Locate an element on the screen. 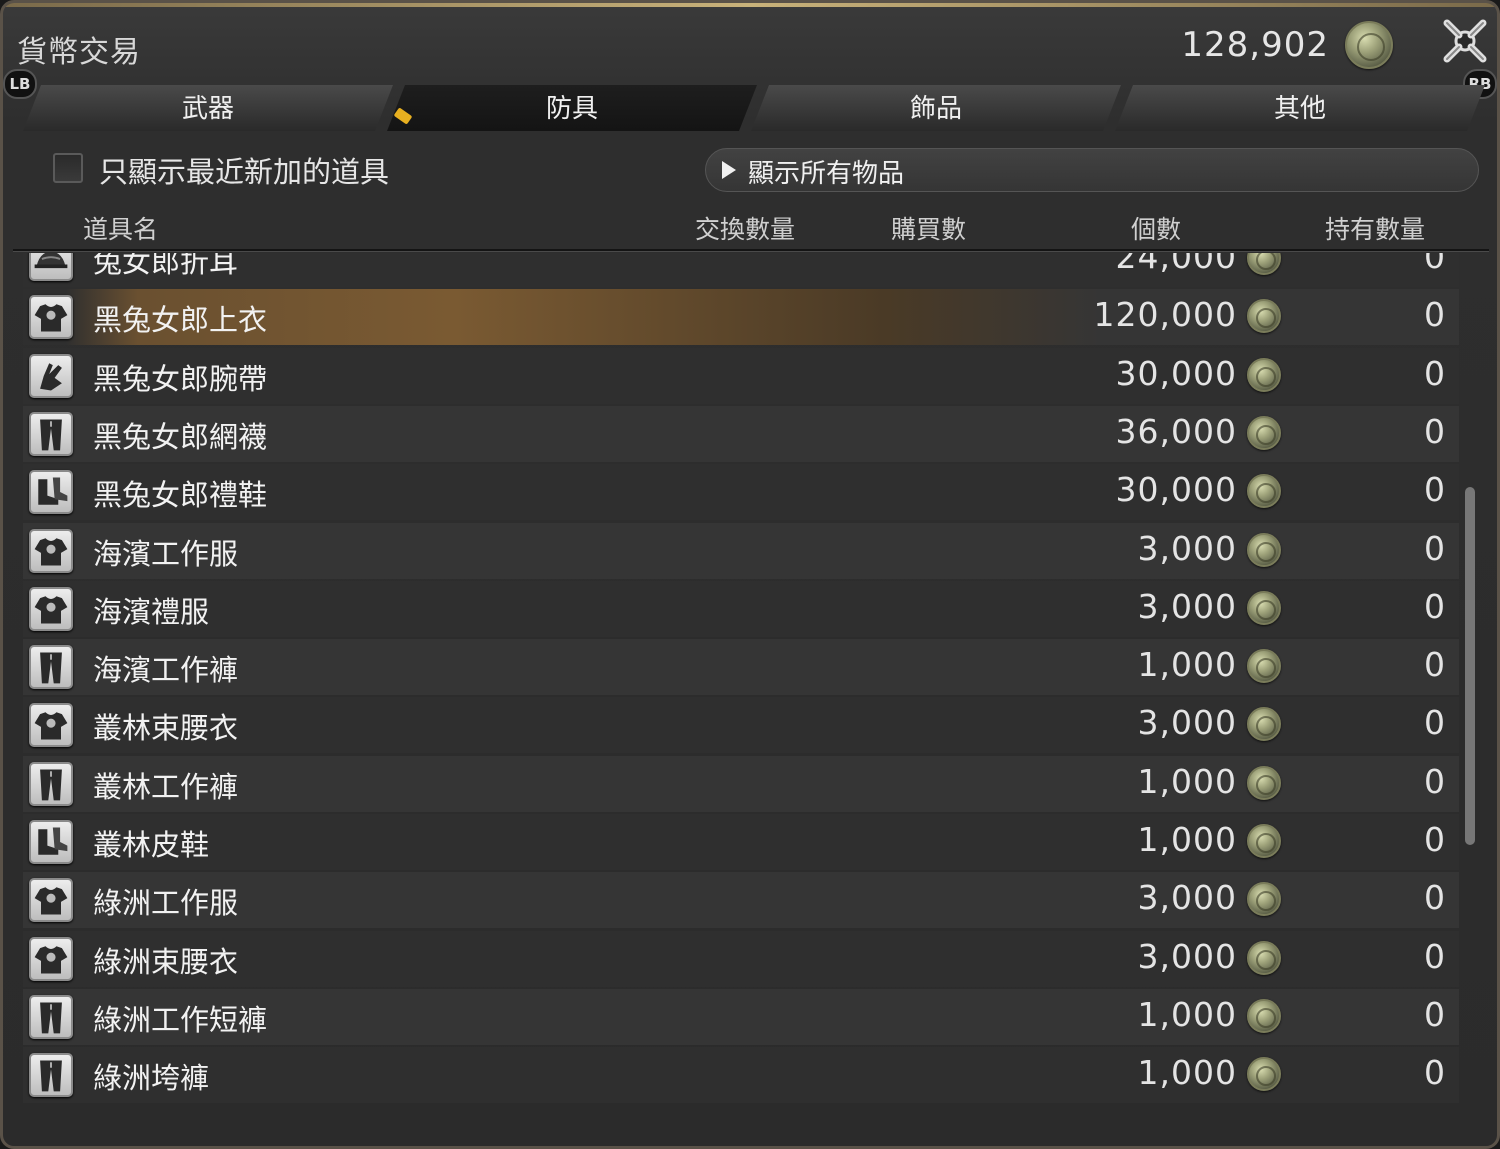 Image resolution: width=1500 pixels, height=1149 pixels. item-row: 黑兔女郎網襪 36,000 0 is located at coordinates (741, 433).